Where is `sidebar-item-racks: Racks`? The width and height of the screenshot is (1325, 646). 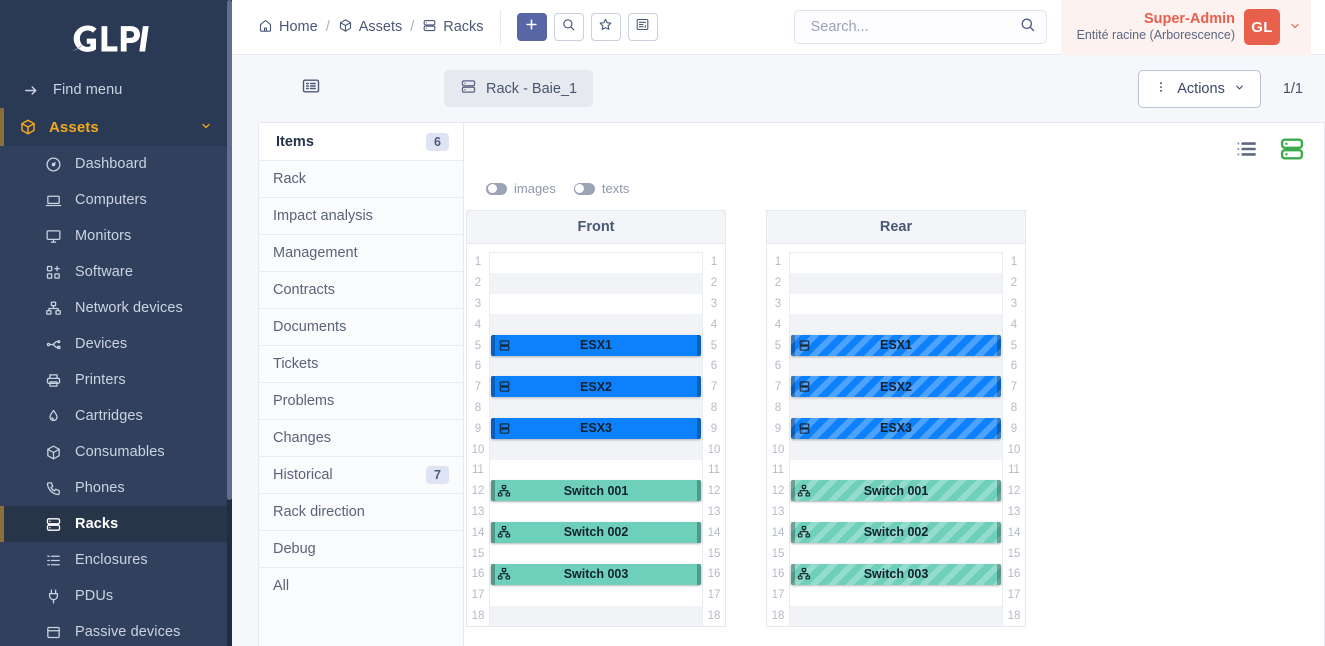 sidebar-item-racks: Racks is located at coordinates (116, 524).